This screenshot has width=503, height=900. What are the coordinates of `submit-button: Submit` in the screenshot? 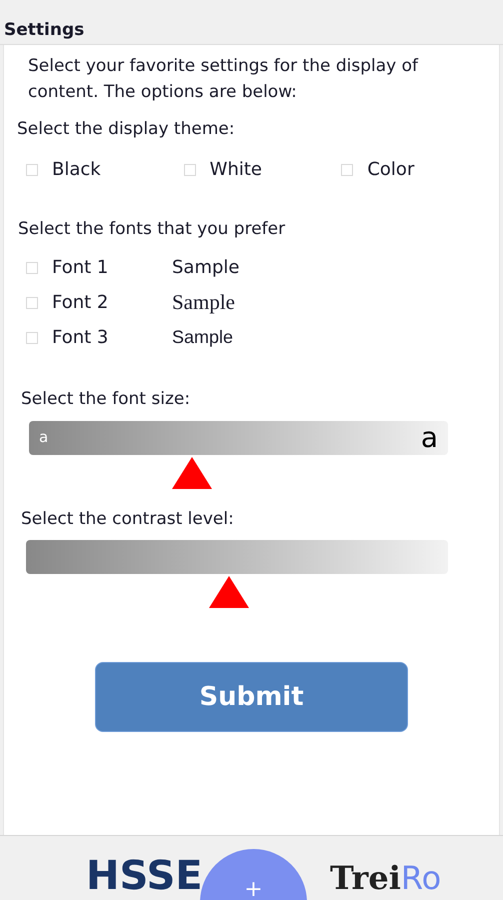 It's located at (251, 697).